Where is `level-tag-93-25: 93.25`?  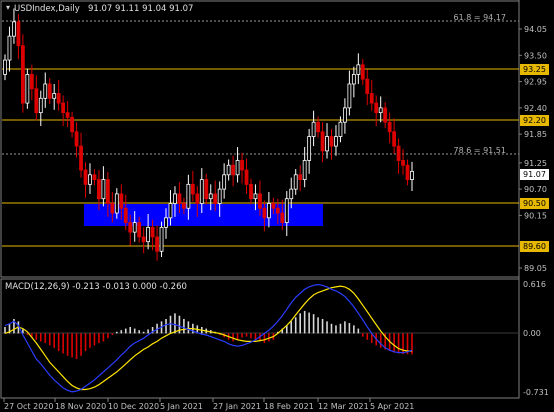 level-tag-93-25: 93.25 is located at coordinates (534, 69).